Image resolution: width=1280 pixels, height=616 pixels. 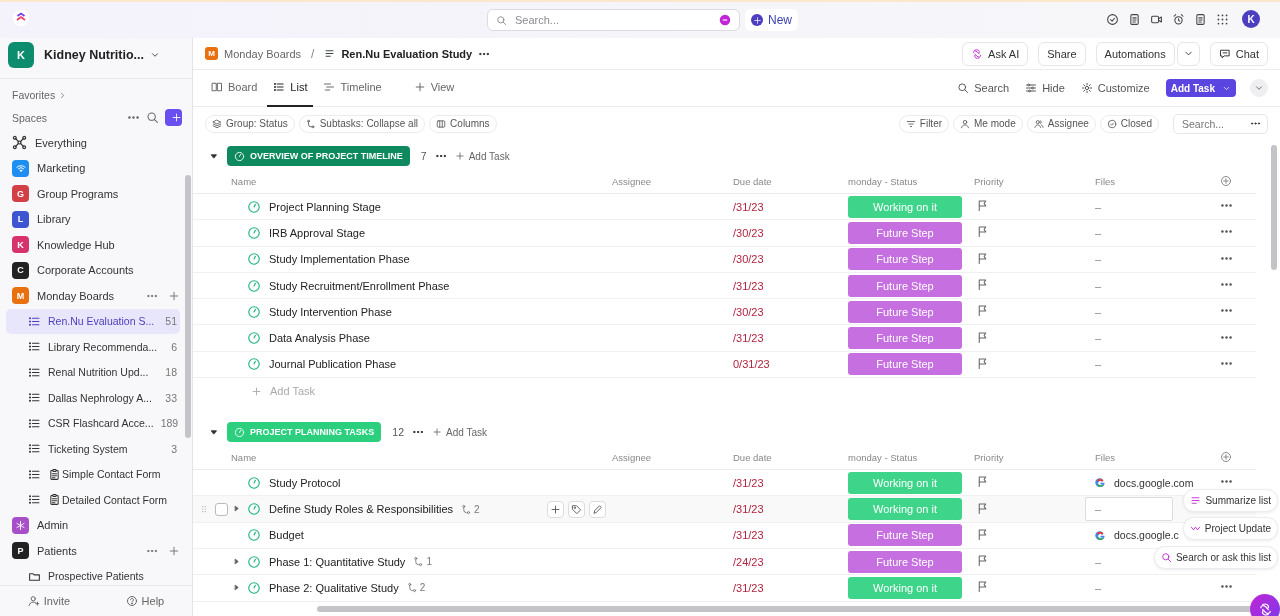 What do you see at coordinates (96, 95) in the screenshot?
I see `favorites-link: Favorites` at bounding box center [96, 95].